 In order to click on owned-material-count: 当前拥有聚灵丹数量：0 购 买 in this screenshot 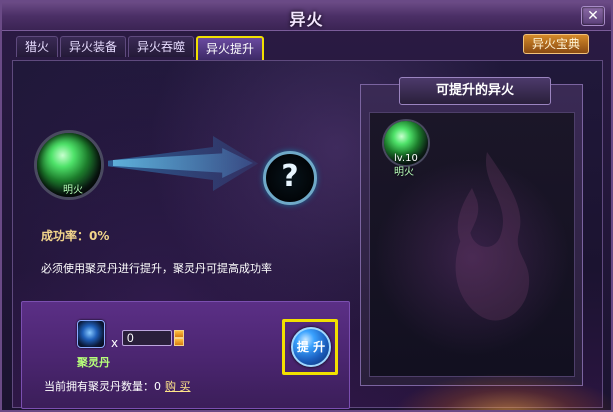, I will do `click(117, 386)`.